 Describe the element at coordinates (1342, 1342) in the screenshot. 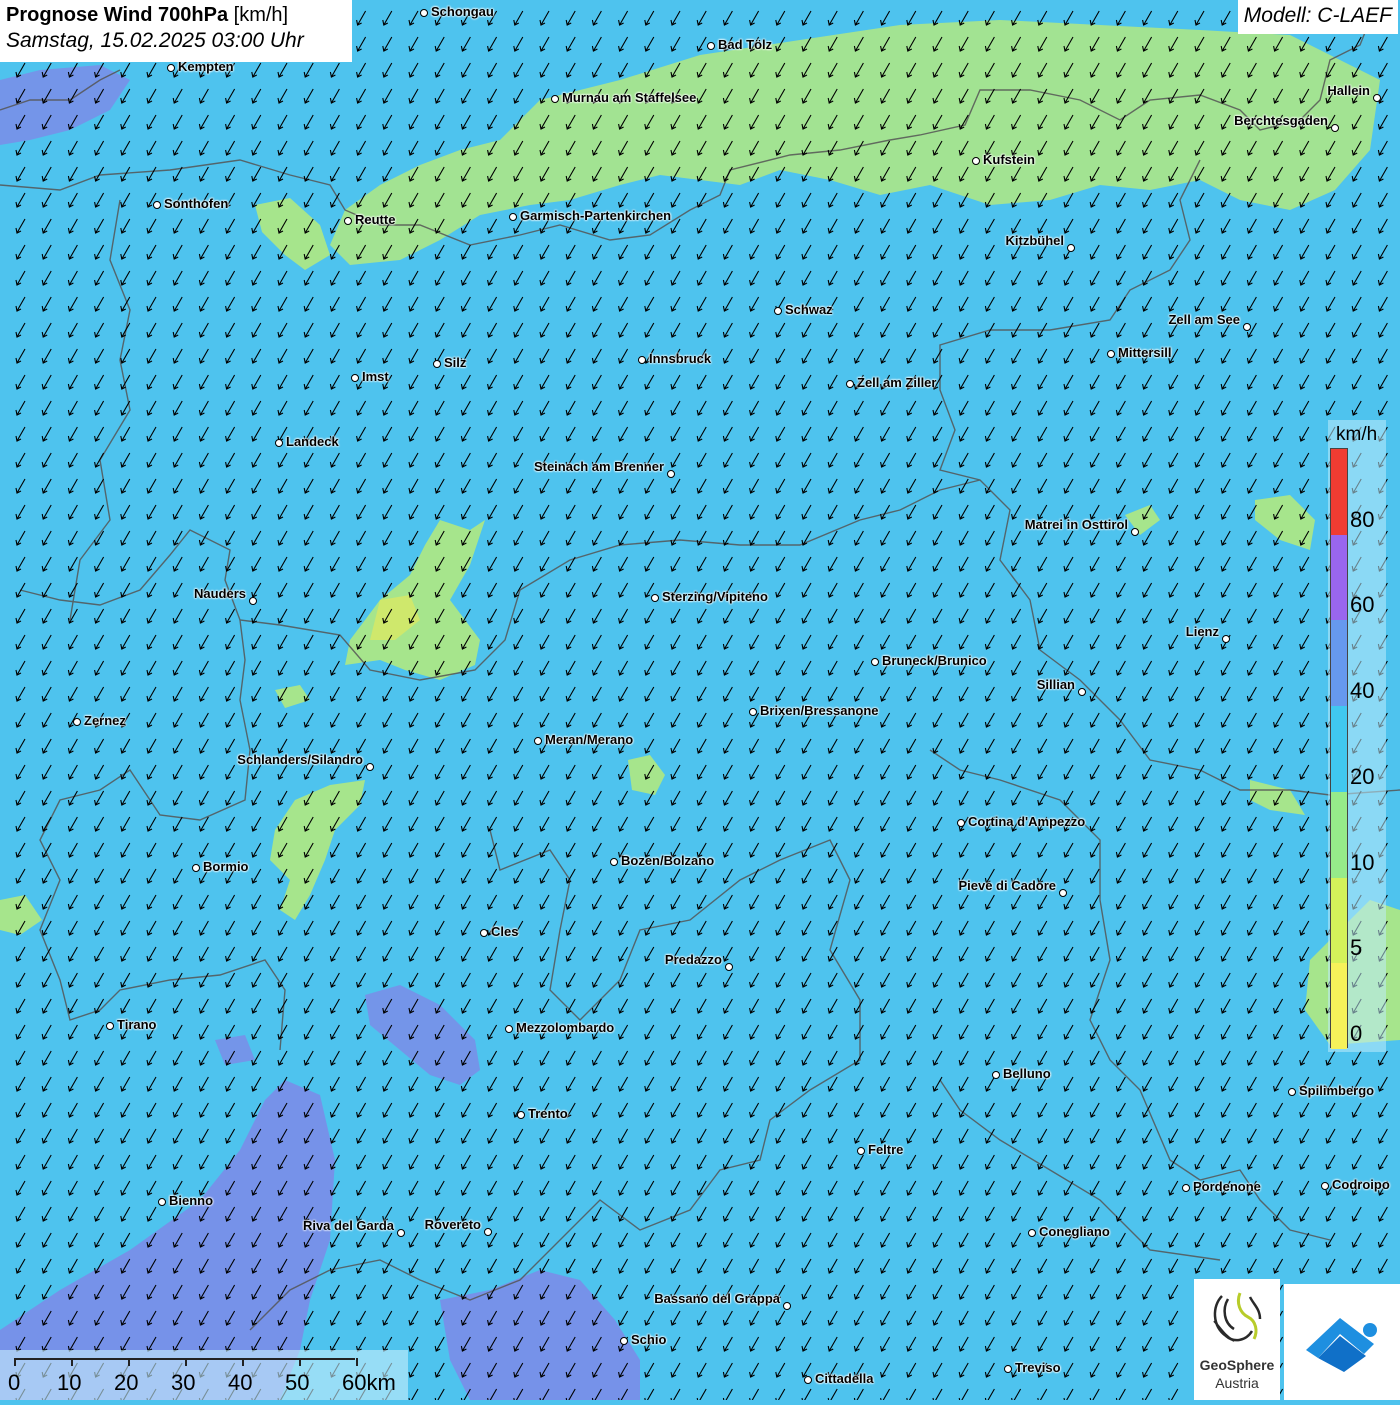

I see `app-logo` at that location.